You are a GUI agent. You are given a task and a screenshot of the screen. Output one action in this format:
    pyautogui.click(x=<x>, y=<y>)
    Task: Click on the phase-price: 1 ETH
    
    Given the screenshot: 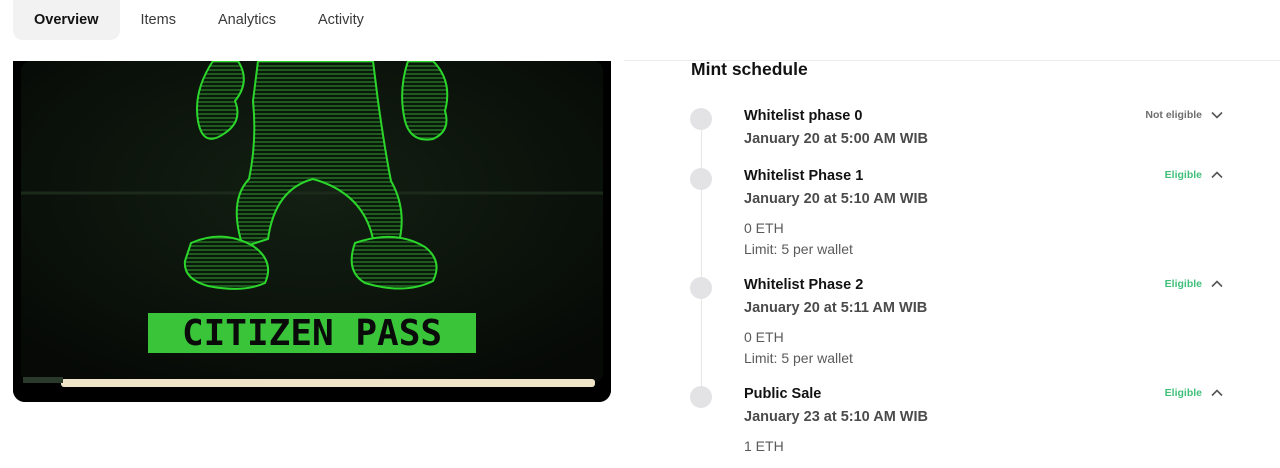 What is the action you would take?
    pyautogui.click(x=764, y=446)
    